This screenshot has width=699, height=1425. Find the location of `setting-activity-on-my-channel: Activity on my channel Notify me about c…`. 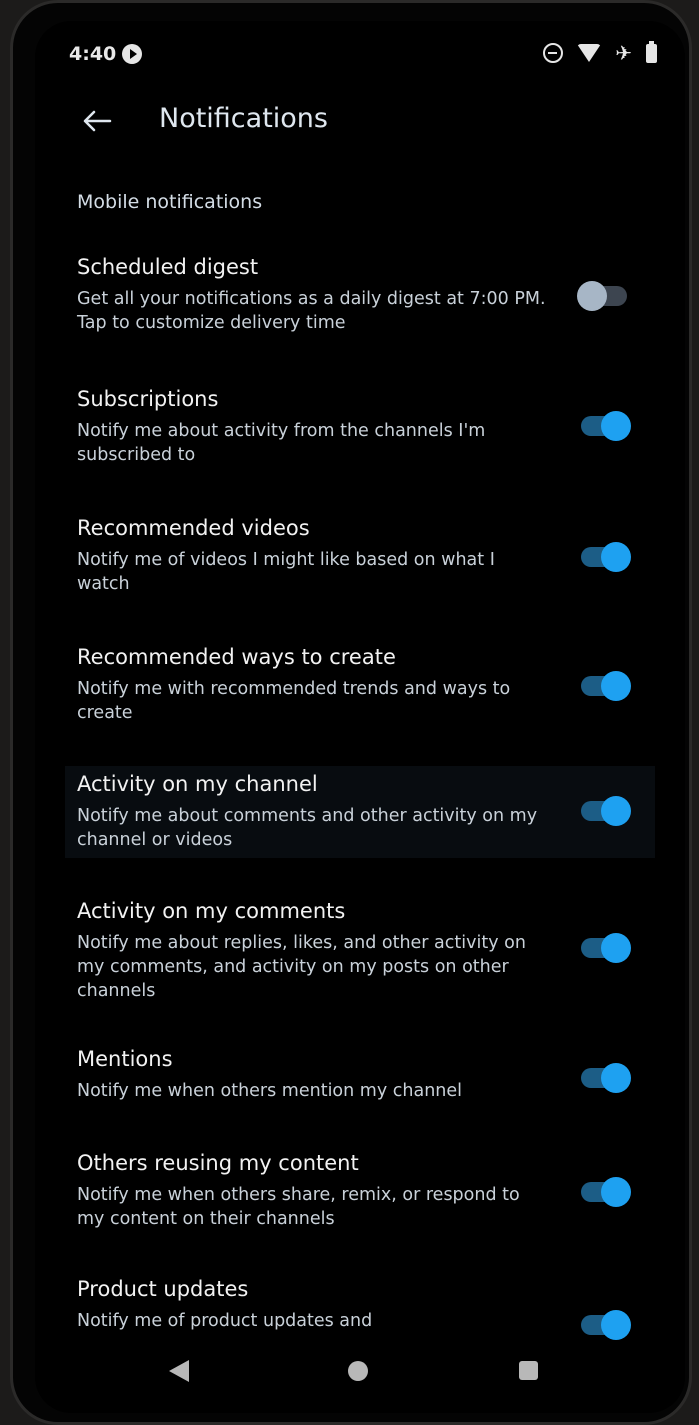

setting-activity-on-my-channel: Activity on my channel Notify me about c… is located at coordinates (360, 812).